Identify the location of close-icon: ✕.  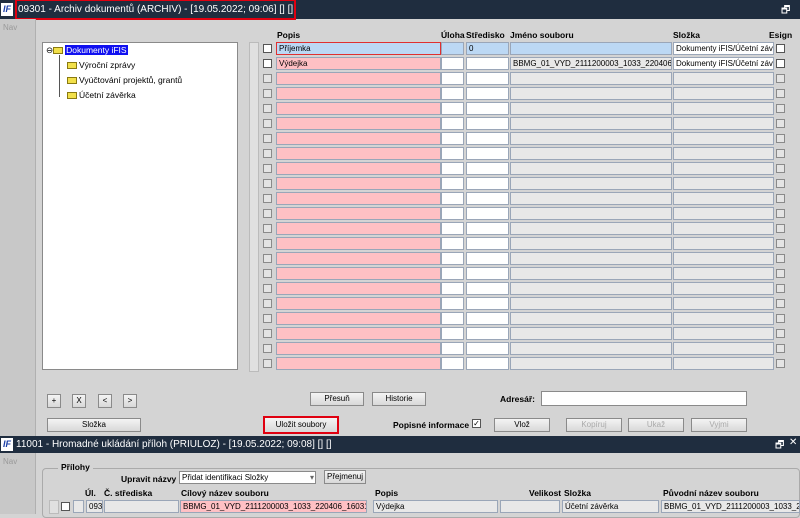
(793, 442).